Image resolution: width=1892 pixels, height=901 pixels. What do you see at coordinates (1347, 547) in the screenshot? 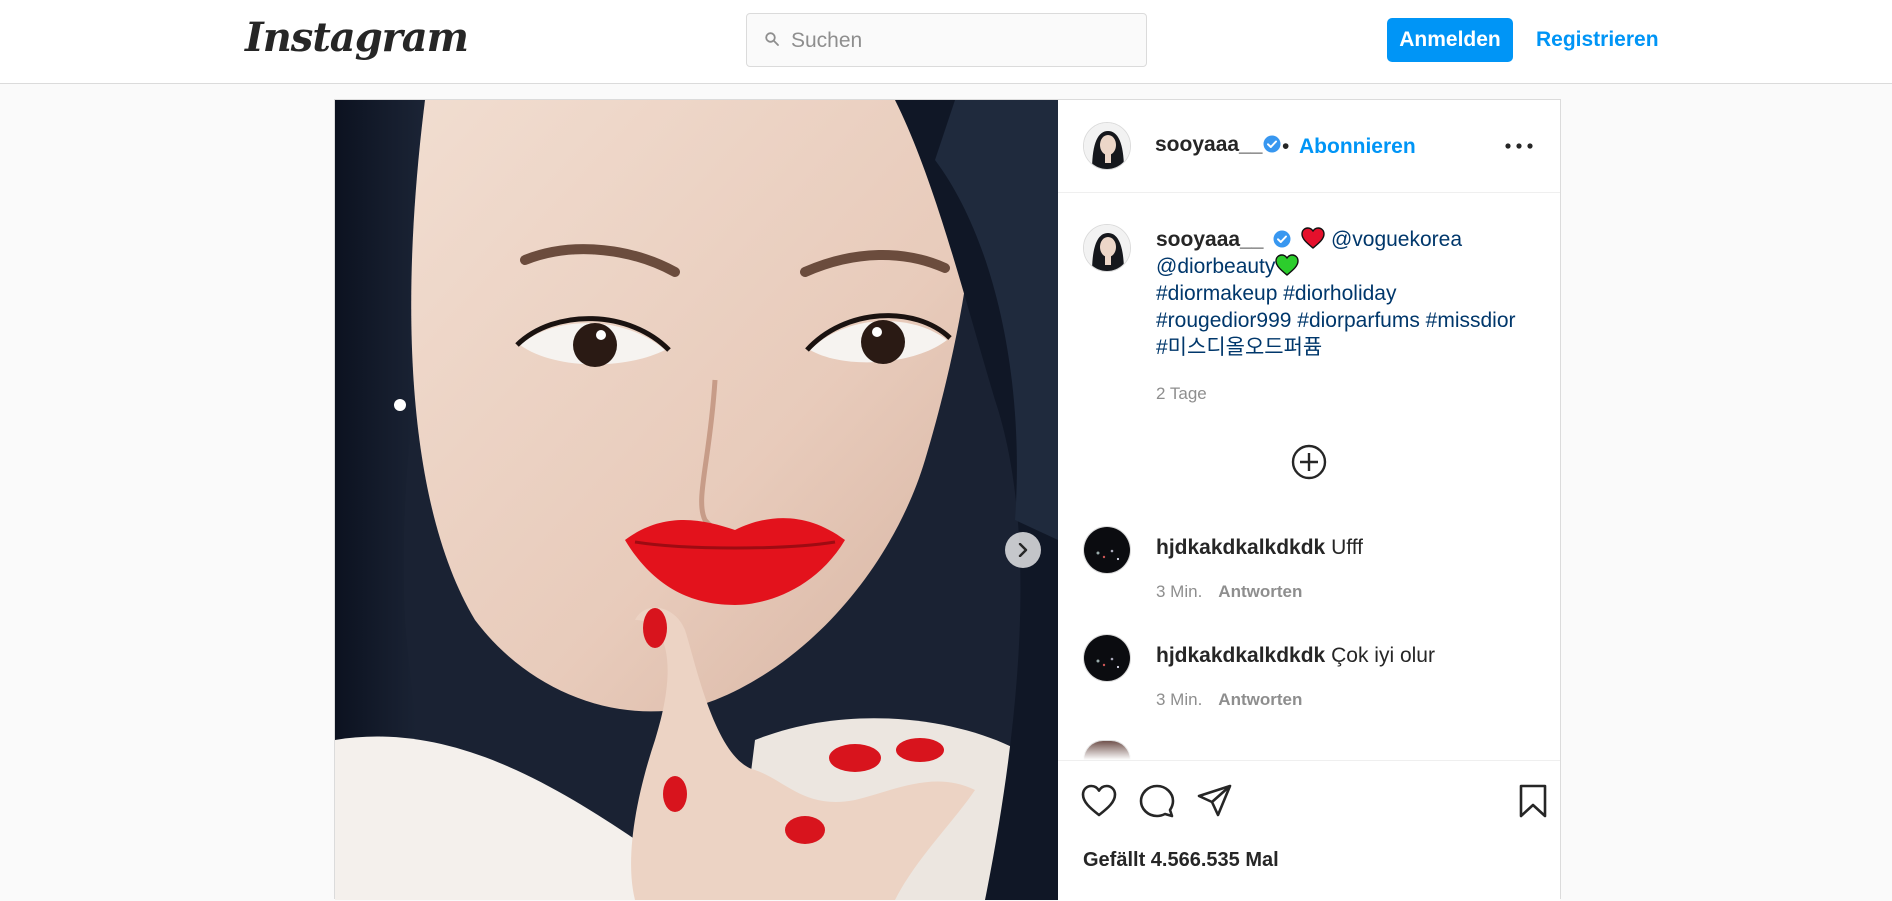
I see `comment-text: Ufff` at bounding box center [1347, 547].